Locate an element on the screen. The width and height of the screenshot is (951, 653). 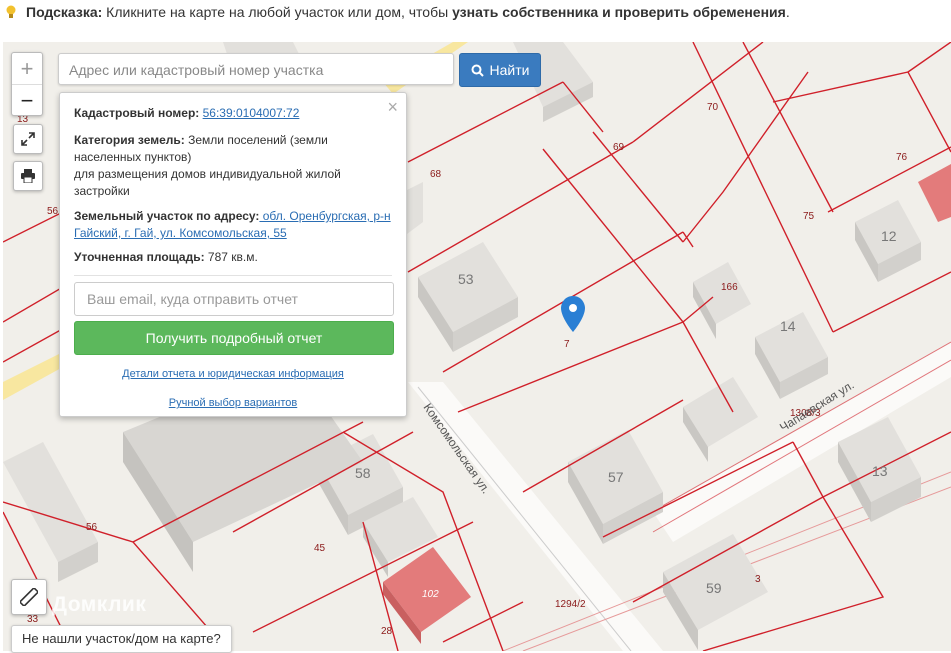
printer-icon is located at coordinates (28, 176).